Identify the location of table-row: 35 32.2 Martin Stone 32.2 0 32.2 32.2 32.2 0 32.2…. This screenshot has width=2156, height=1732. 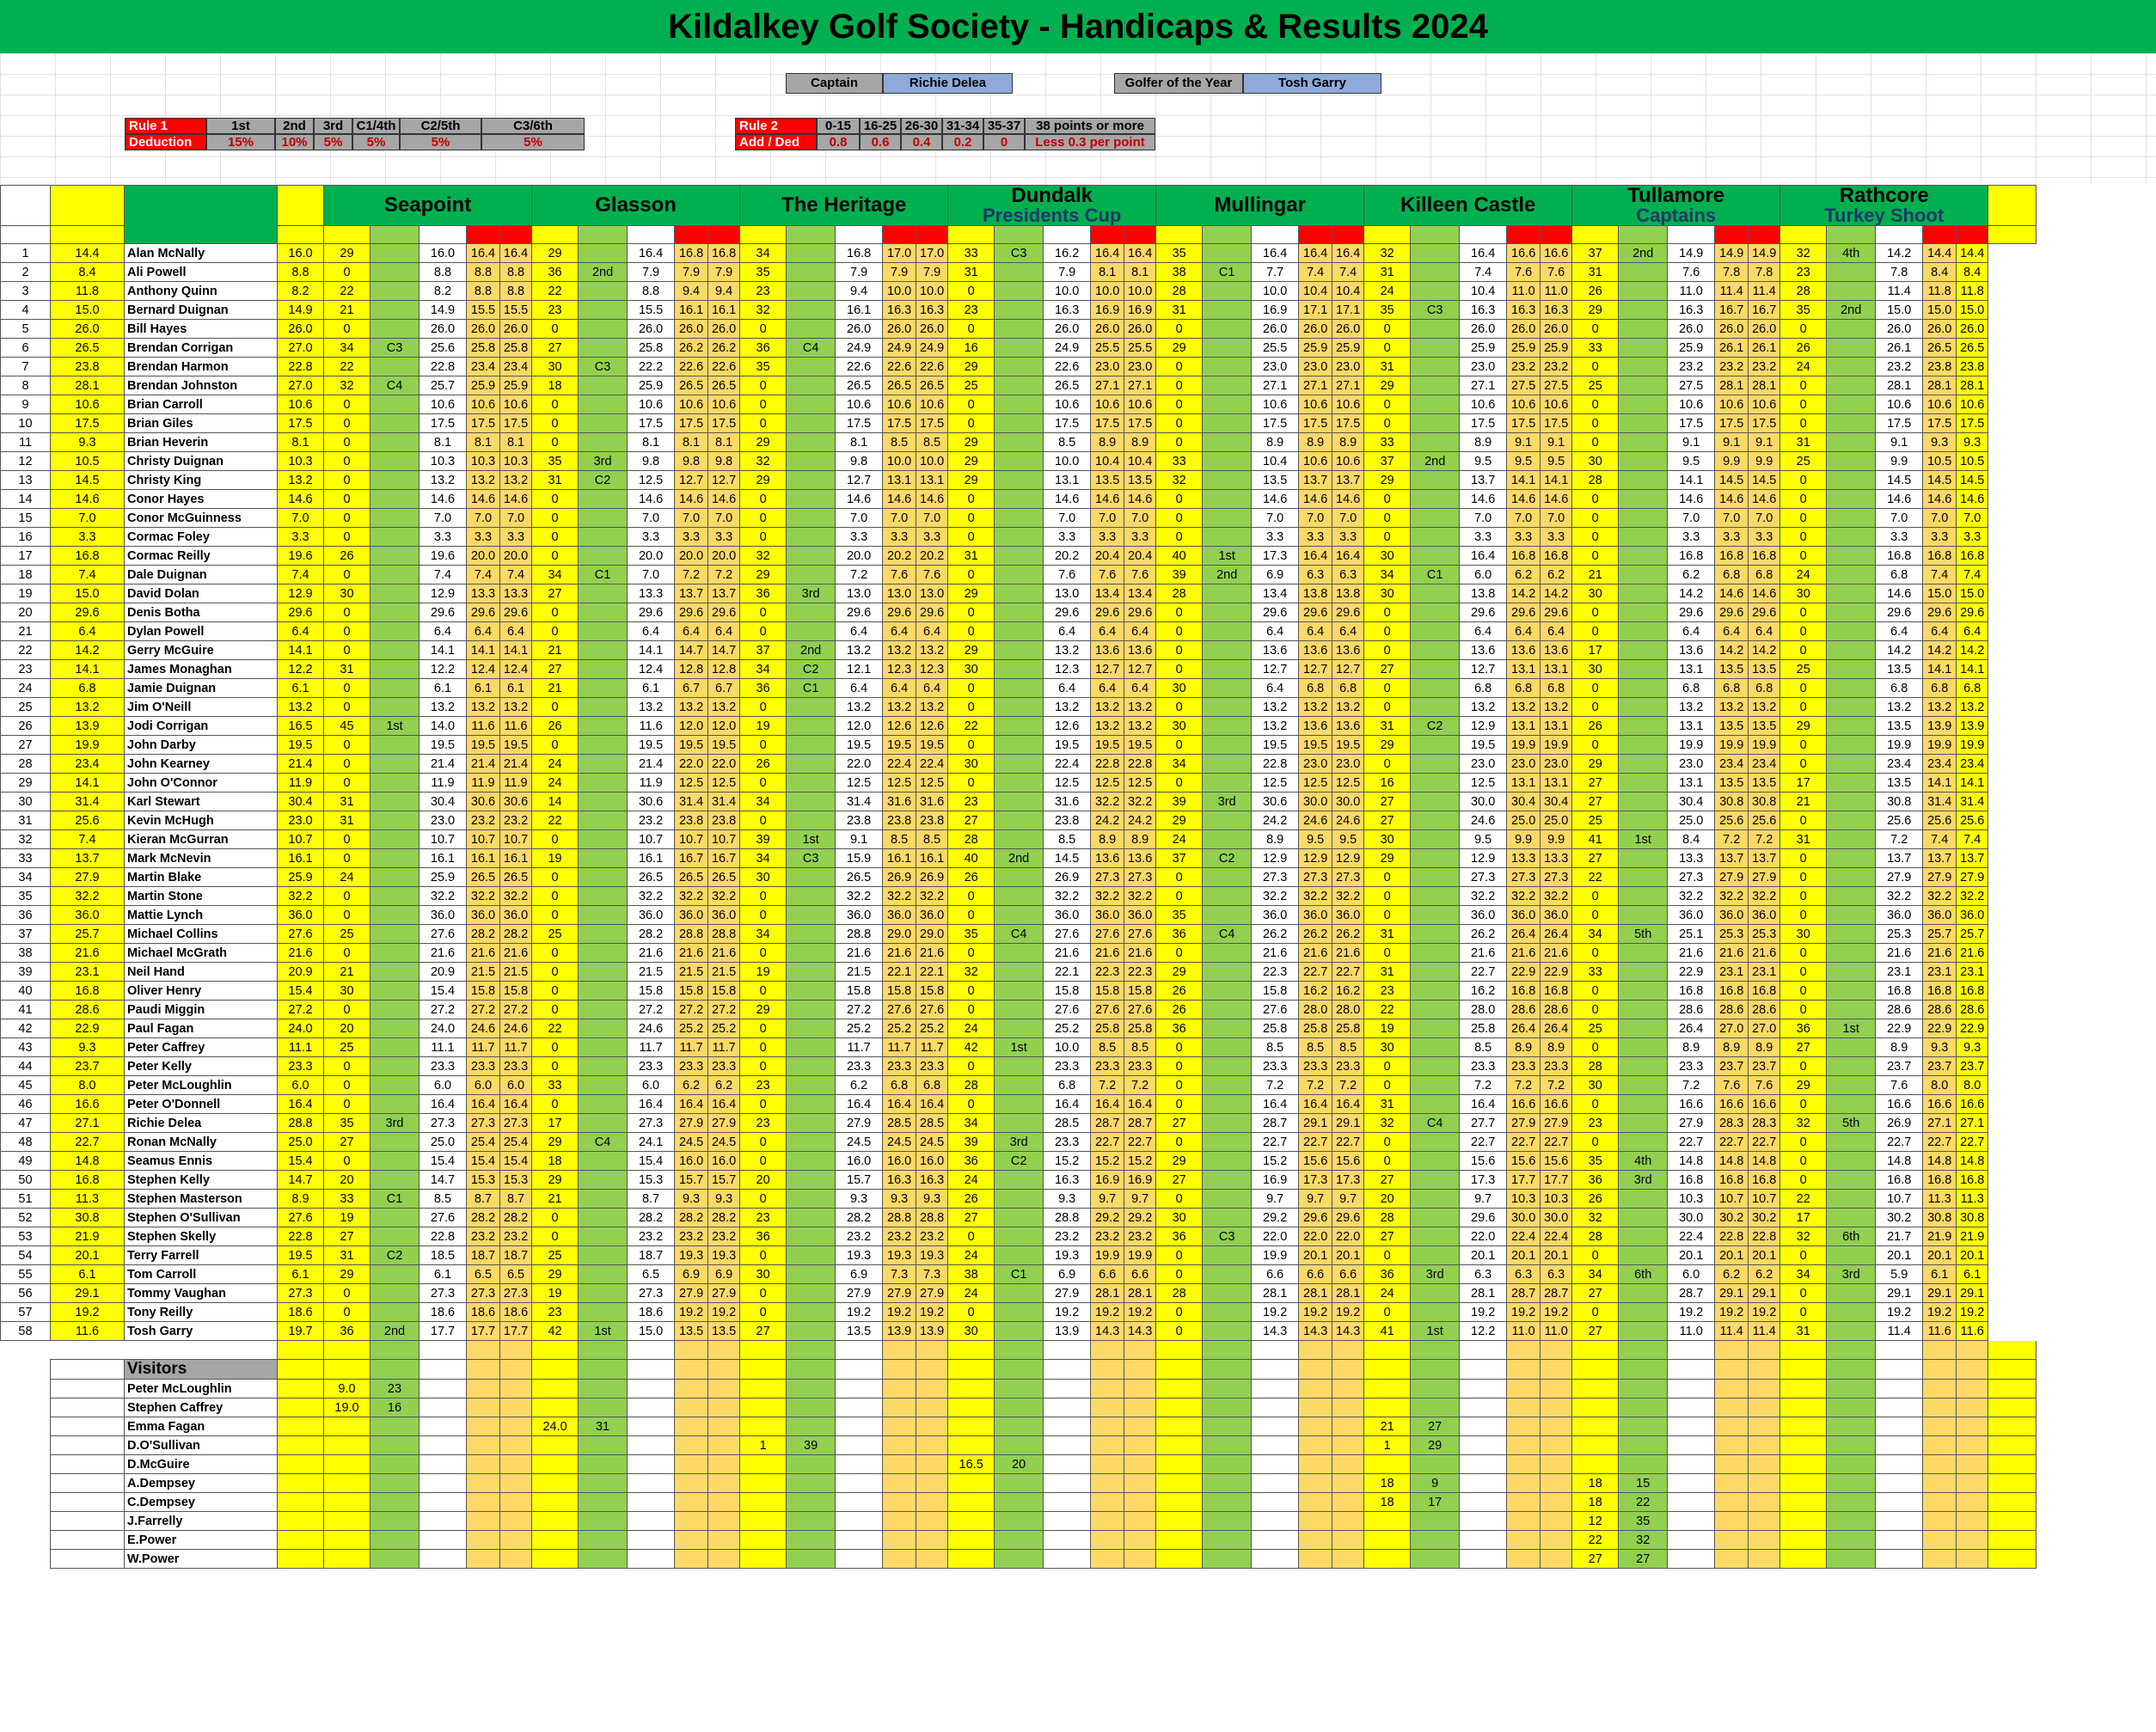
(1018, 896).